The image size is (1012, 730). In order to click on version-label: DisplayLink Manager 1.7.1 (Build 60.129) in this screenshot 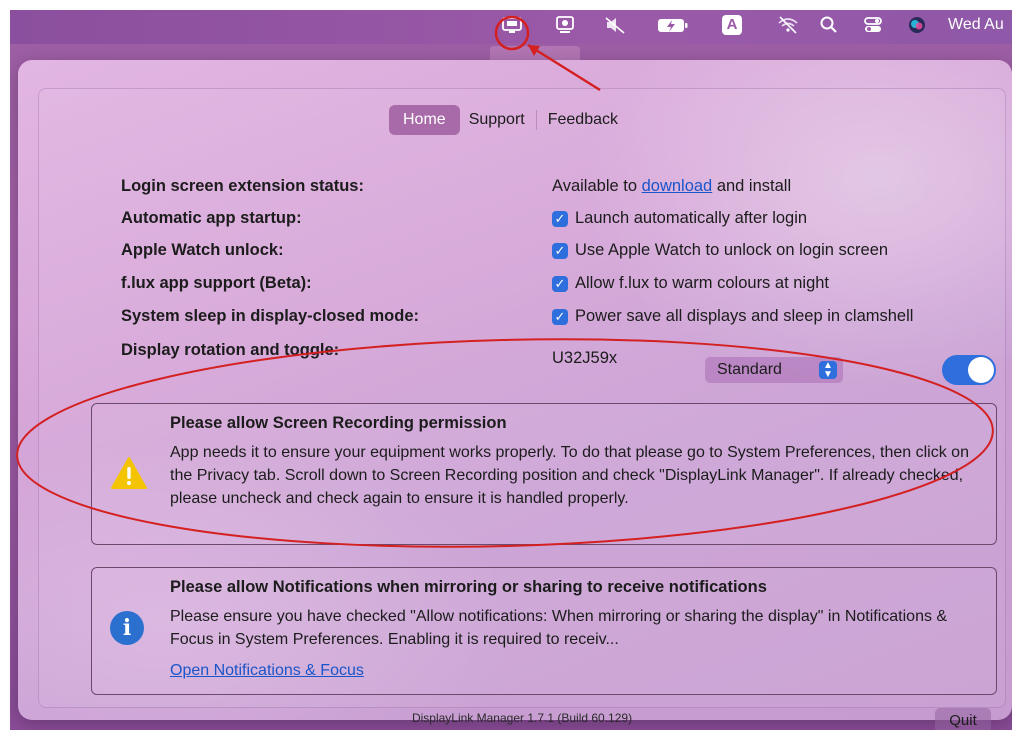, I will do `click(522, 718)`.